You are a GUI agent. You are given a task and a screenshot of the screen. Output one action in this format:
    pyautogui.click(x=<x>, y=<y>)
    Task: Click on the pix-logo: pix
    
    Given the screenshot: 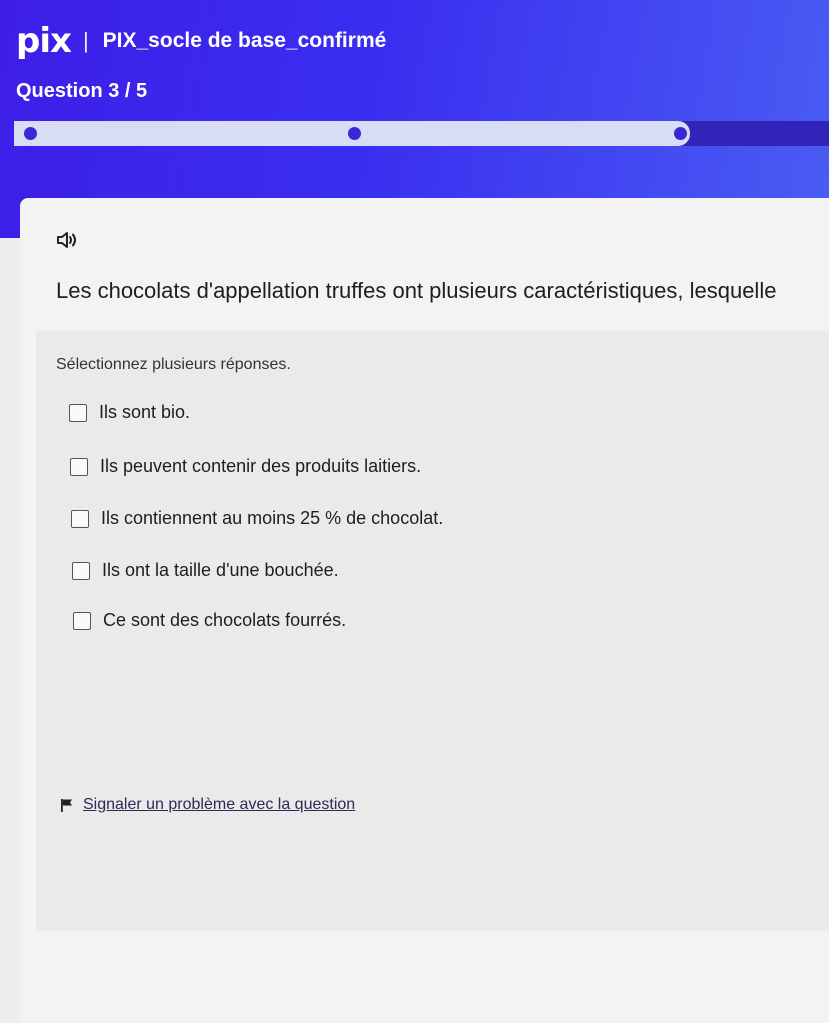 What is the action you would take?
    pyautogui.click(x=44, y=41)
    